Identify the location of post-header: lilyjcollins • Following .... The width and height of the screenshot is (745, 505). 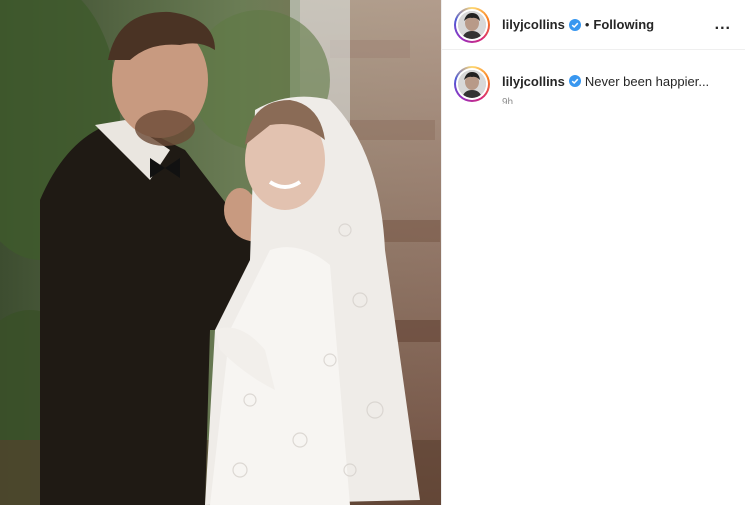
(593, 25).